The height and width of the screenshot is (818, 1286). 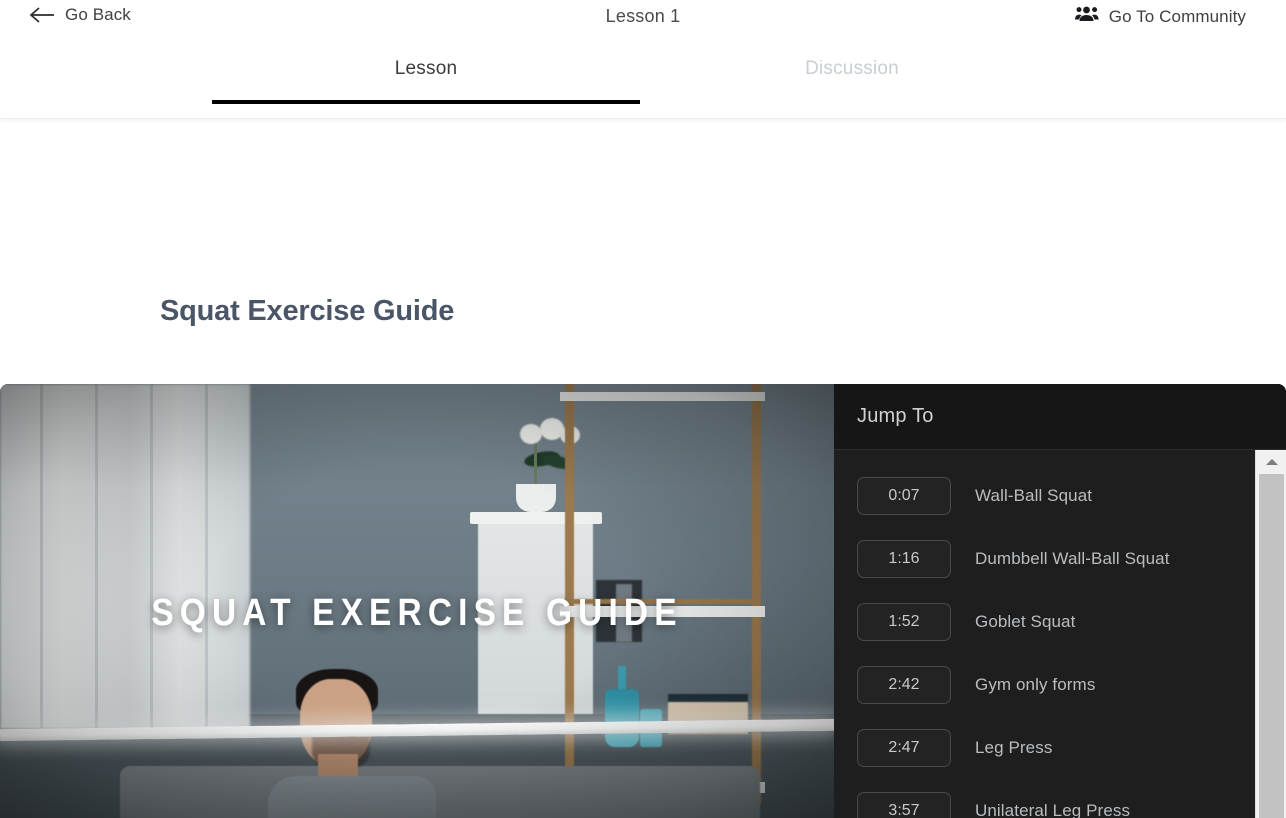 I want to click on chapter-label: Unilateral Leg Press, so click(x=1053, y=809).